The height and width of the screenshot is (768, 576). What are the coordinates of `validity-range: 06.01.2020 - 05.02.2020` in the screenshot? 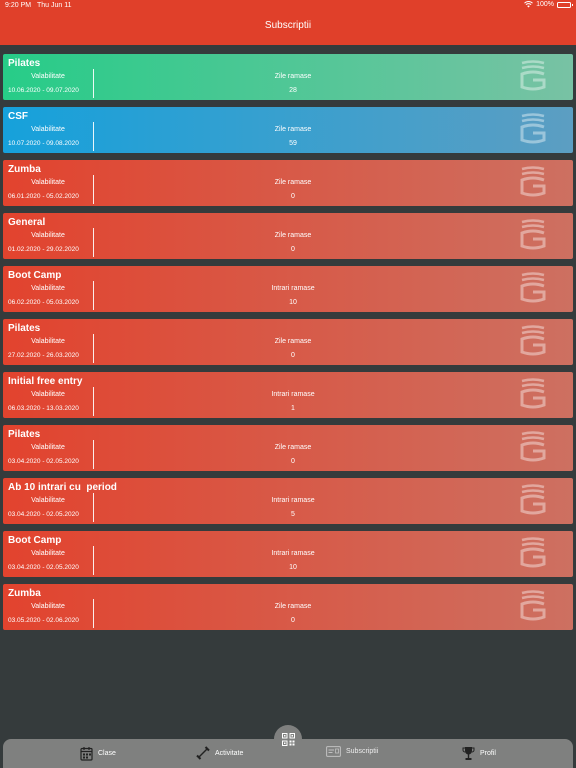 It's located at (43, 196).